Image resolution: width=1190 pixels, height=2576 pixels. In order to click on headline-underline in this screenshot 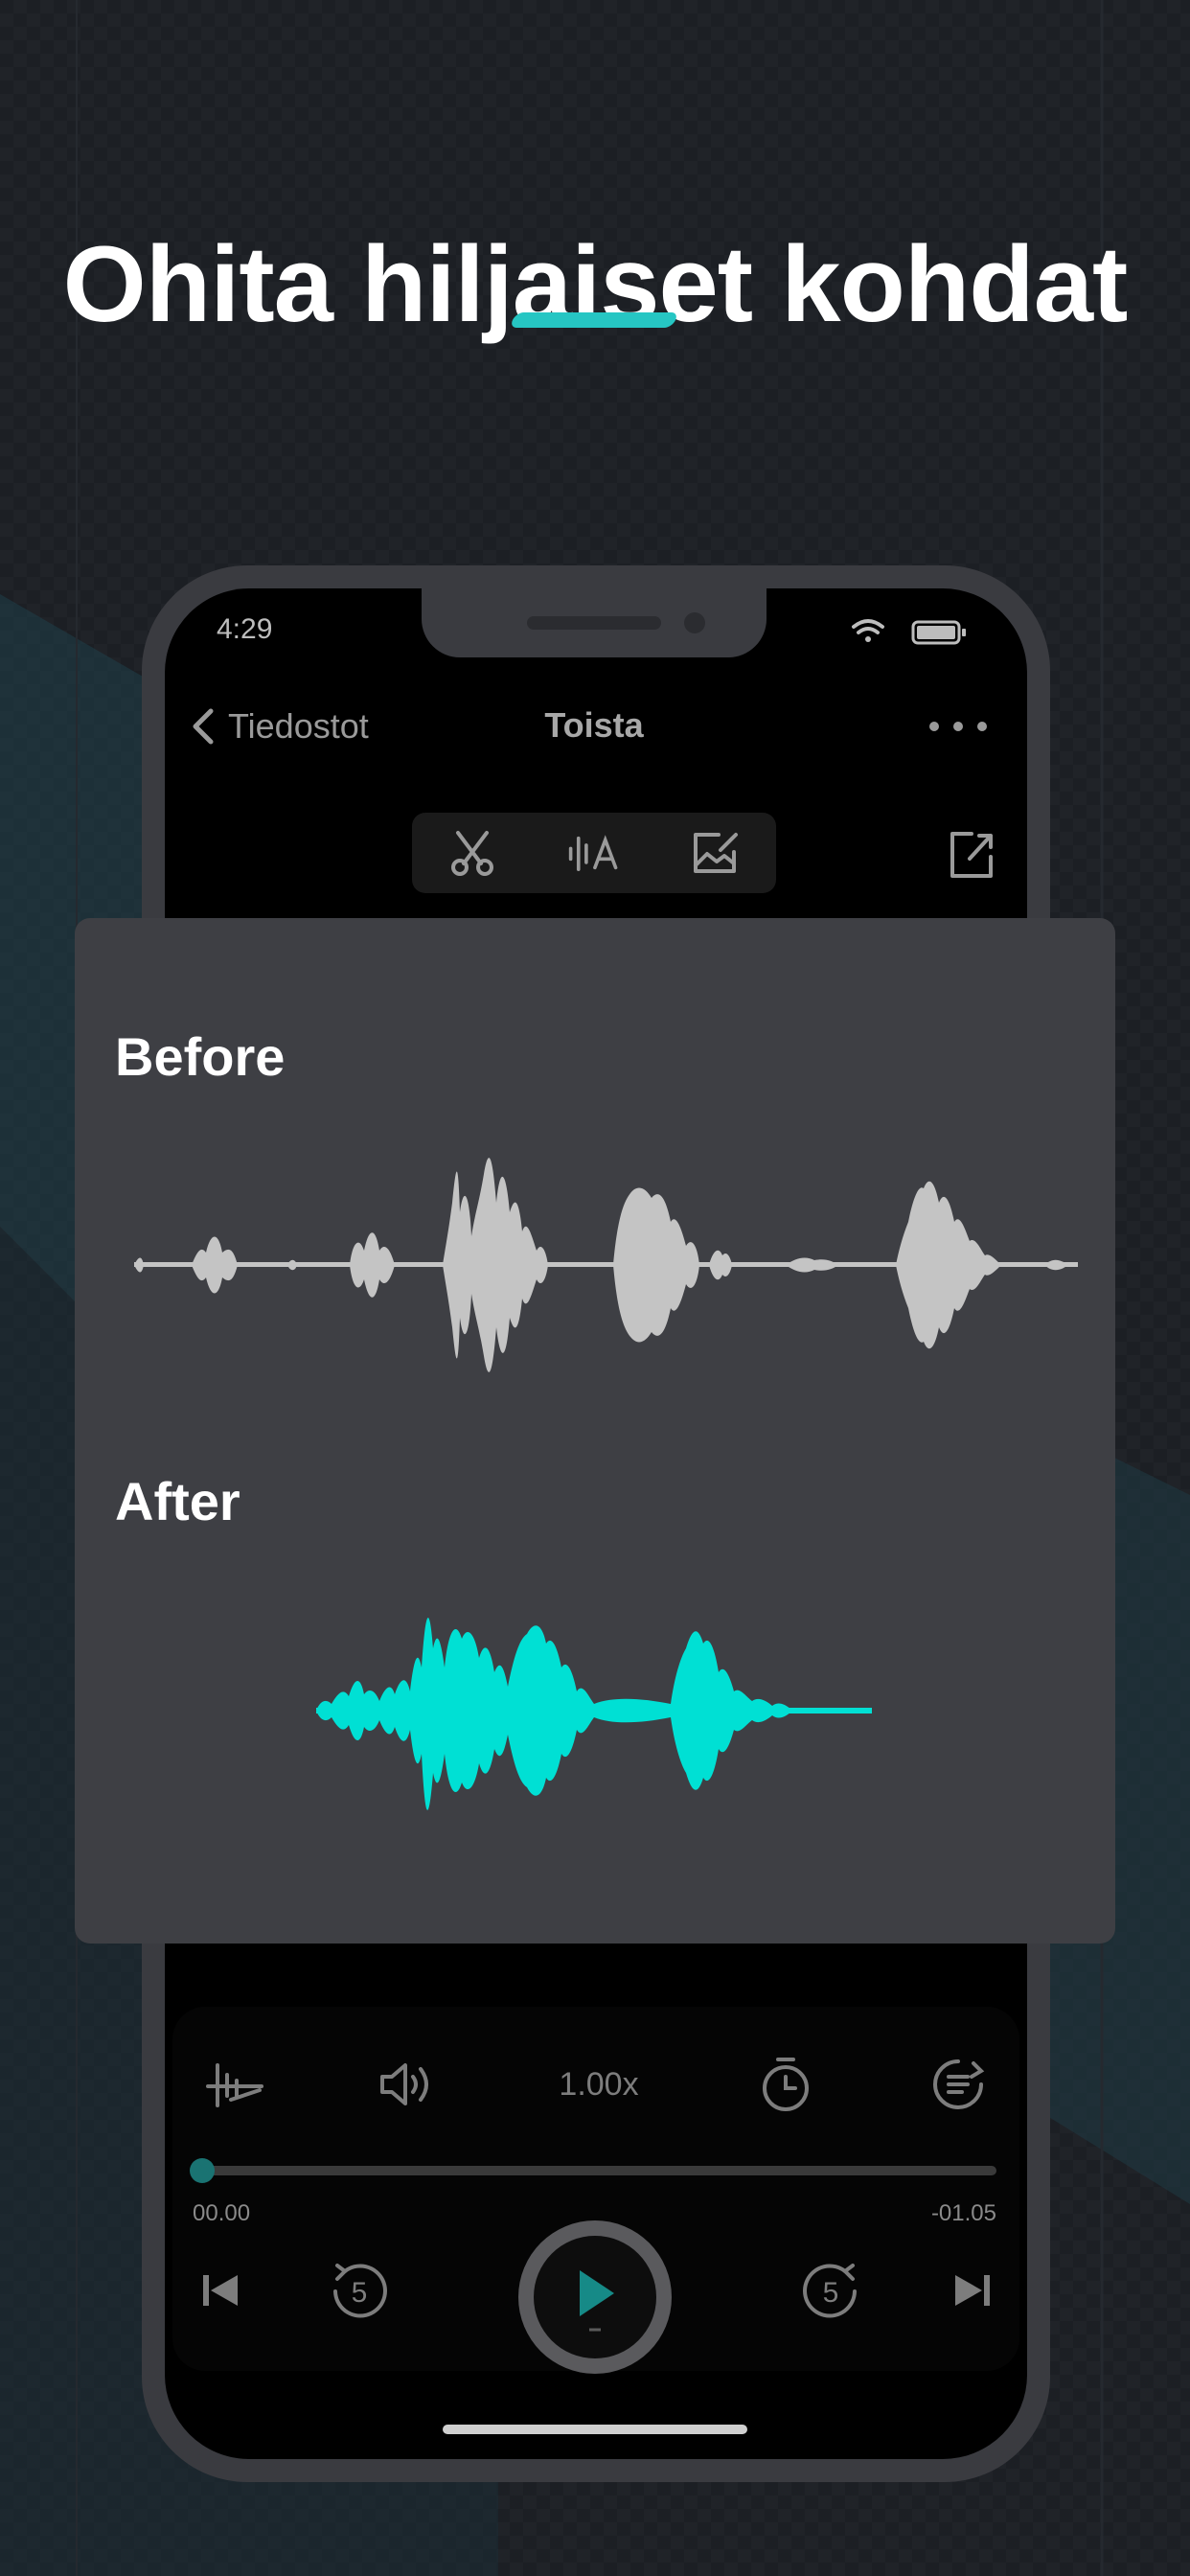, I will do `click(594, 320)`.